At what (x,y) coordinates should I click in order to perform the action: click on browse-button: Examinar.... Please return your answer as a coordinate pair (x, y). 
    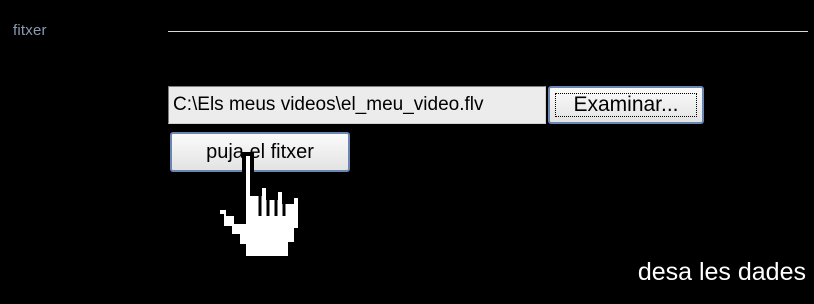
    Looking at the image, I should click on (626, 105).